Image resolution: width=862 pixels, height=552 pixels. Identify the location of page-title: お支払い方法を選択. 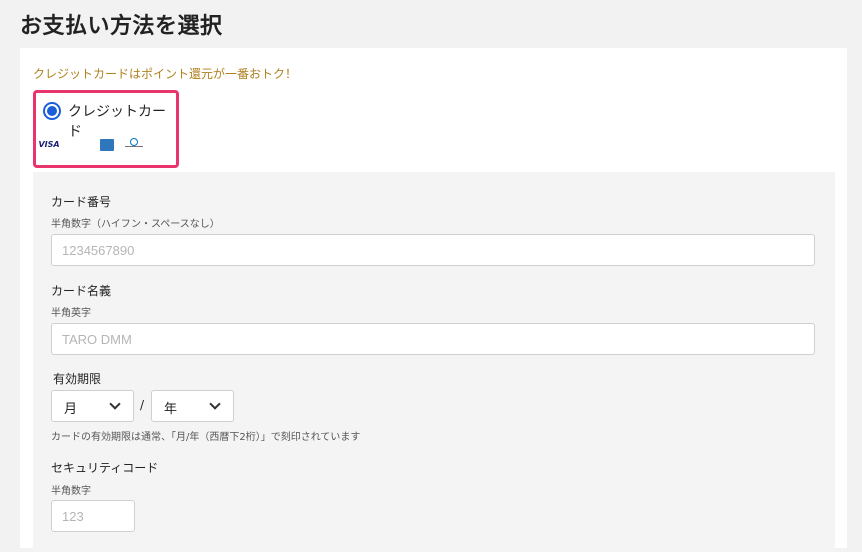
(121, 26).